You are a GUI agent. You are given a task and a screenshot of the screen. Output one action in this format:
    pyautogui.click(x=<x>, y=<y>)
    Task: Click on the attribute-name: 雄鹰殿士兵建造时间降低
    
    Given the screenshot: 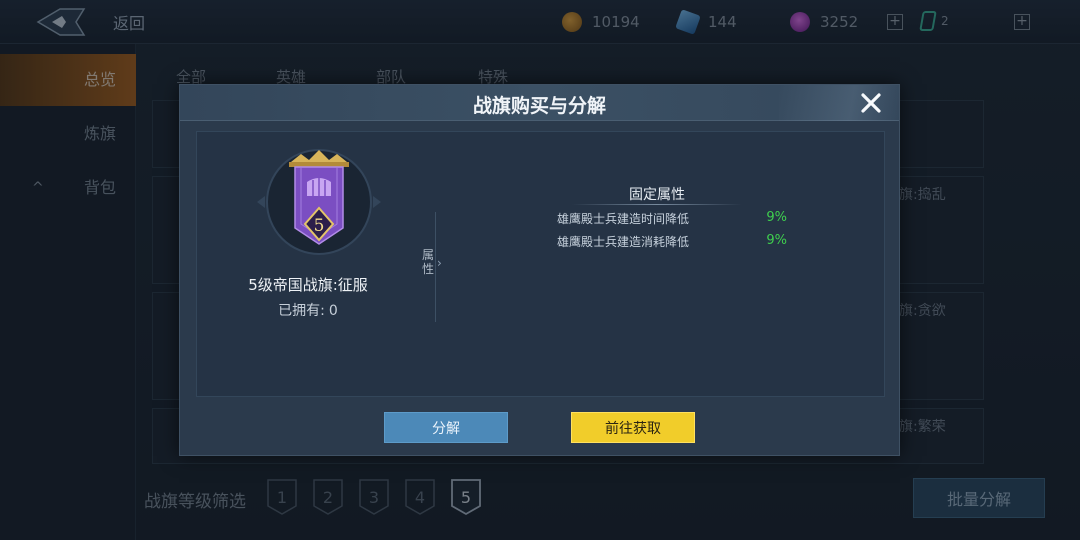 What is the action you would take?
    pyautogui.click(x=623, y=219)
    